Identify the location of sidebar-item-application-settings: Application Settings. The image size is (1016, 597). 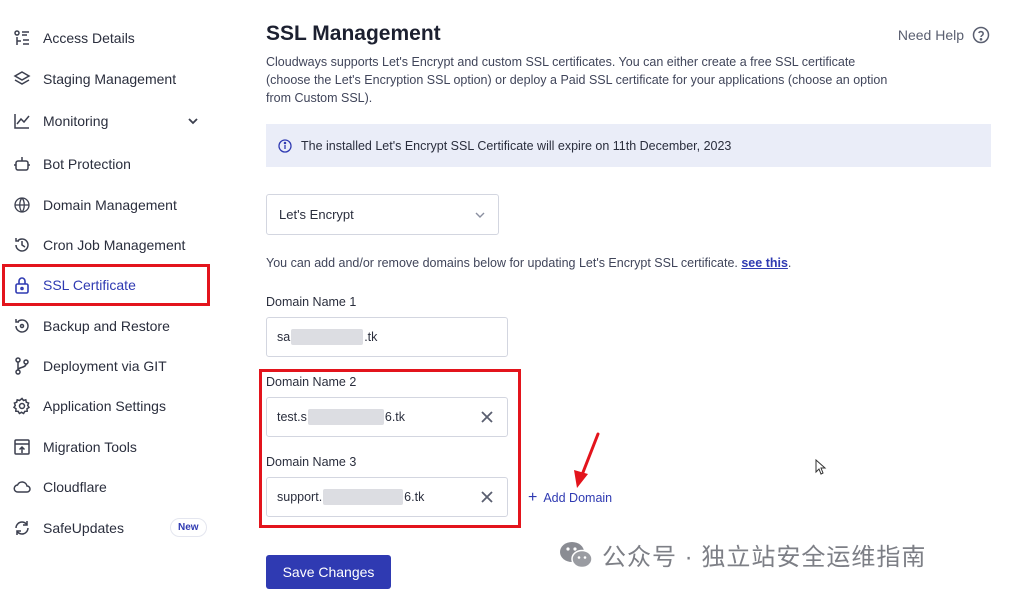
(107, 406).